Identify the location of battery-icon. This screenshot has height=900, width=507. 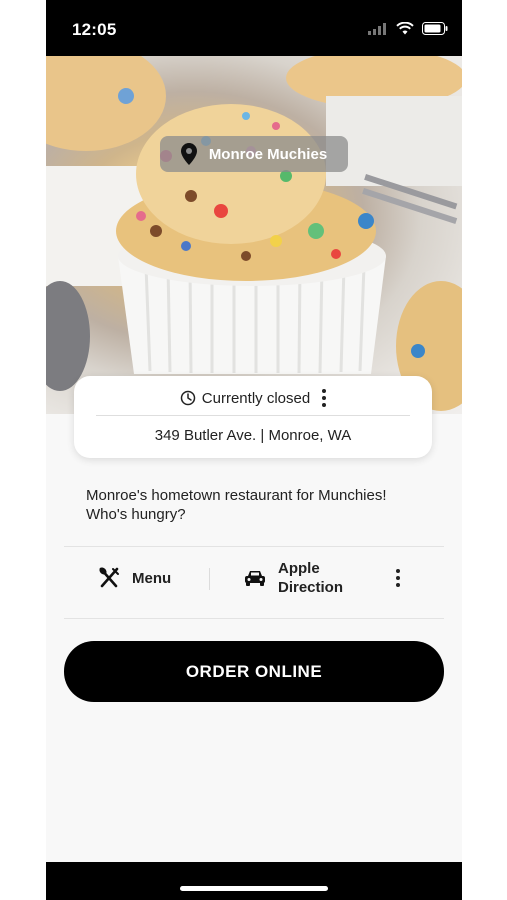
(435, 28).